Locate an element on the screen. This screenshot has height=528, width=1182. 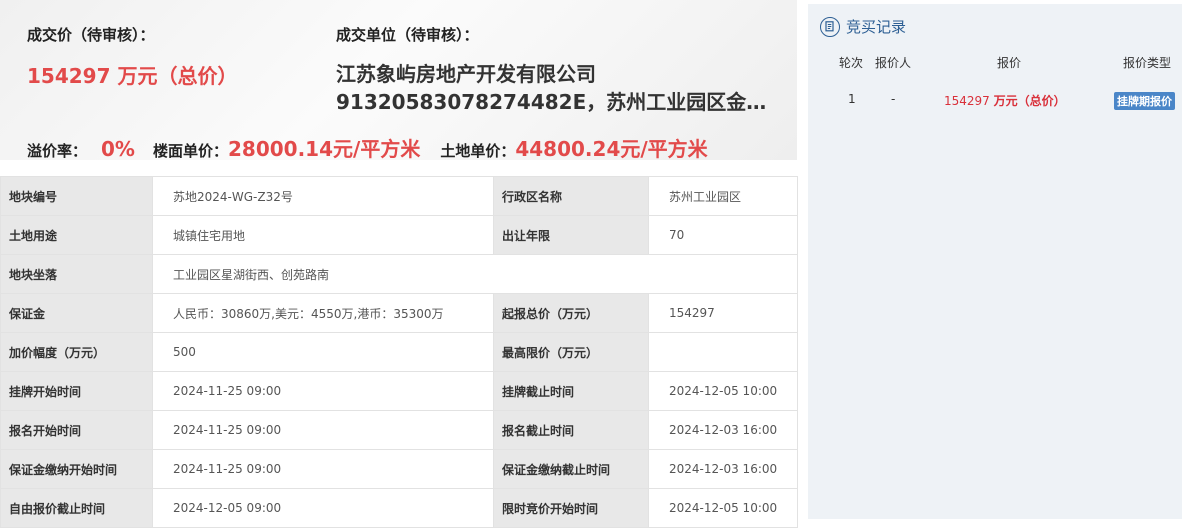
listing-start-label: 挂牌开始时间 is located at coordinates (76, 391).